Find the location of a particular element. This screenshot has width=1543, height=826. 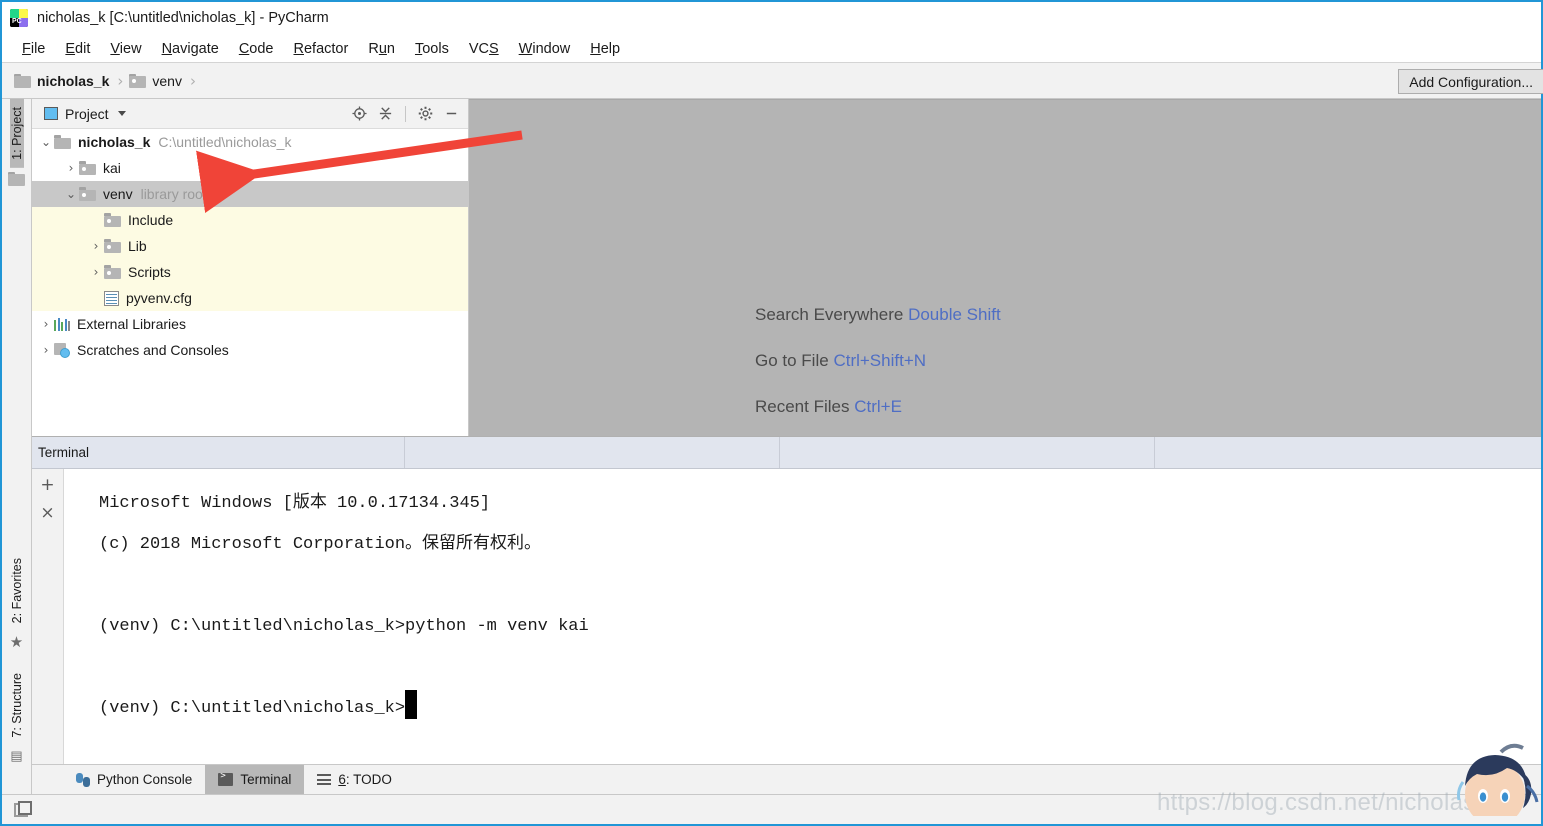

menu-item-run: Run is located at coordinates (381, 49).